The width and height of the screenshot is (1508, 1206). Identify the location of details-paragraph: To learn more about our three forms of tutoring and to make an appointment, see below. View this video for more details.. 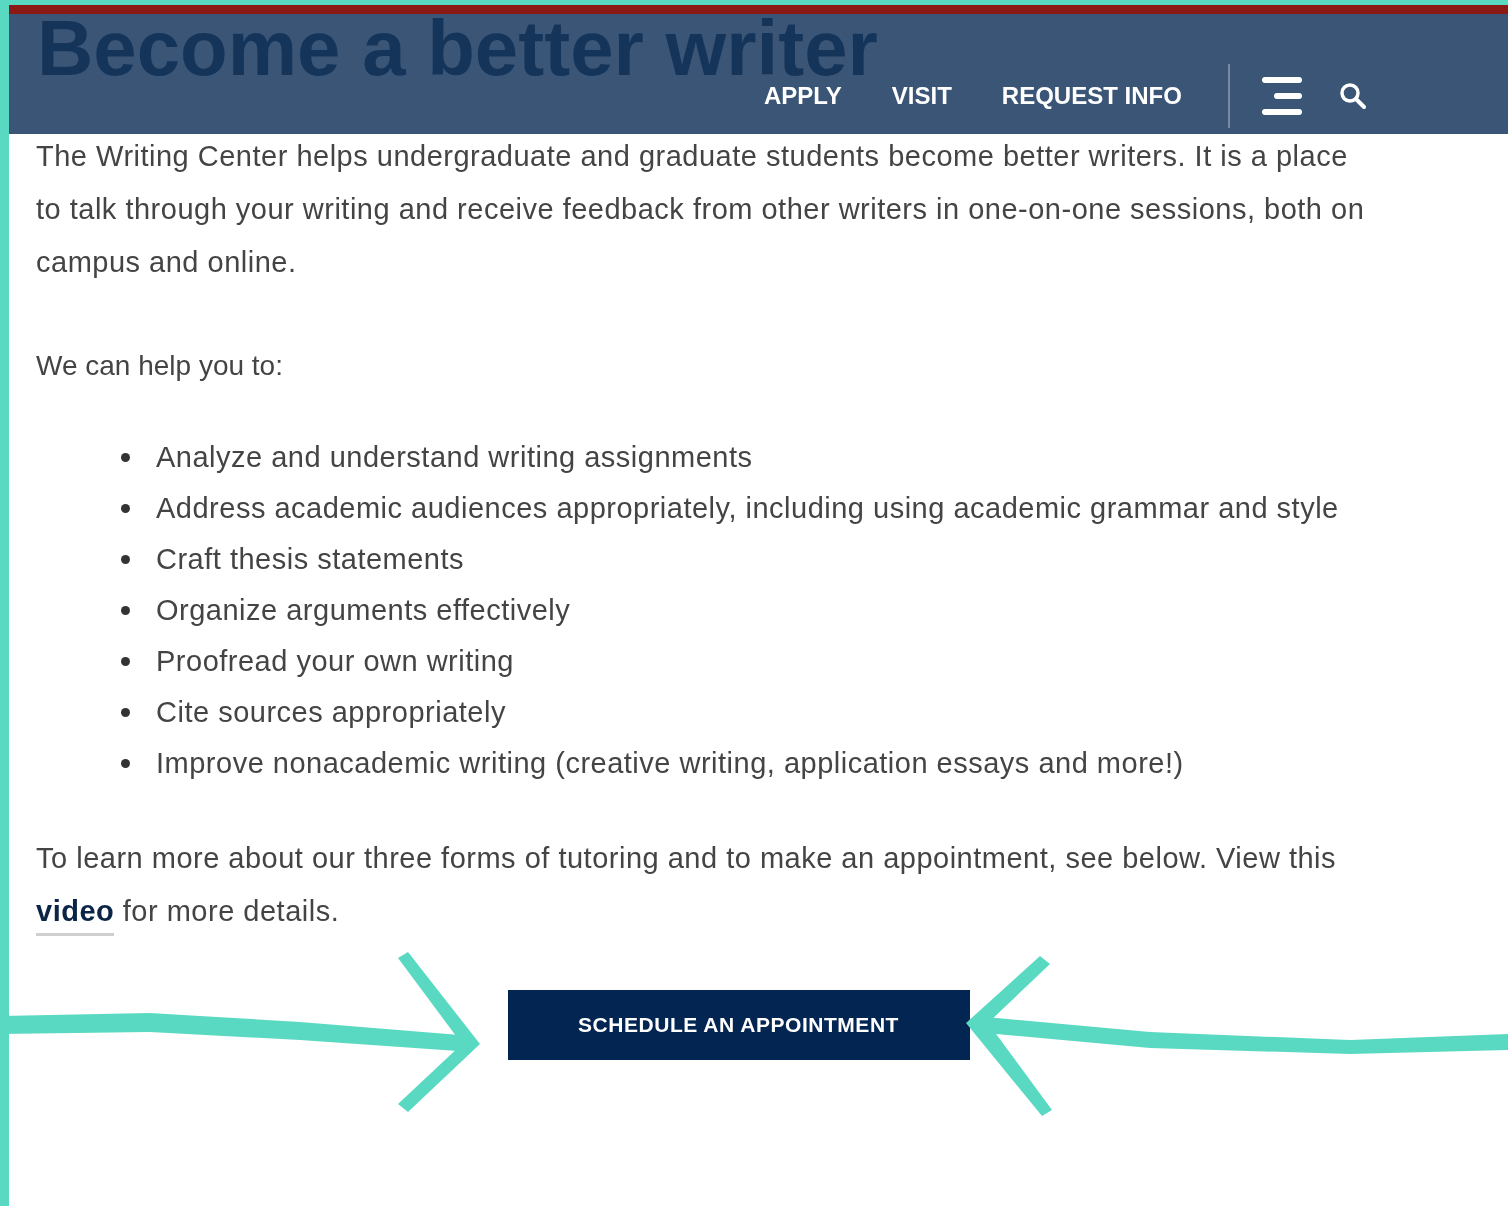
(719, 885).